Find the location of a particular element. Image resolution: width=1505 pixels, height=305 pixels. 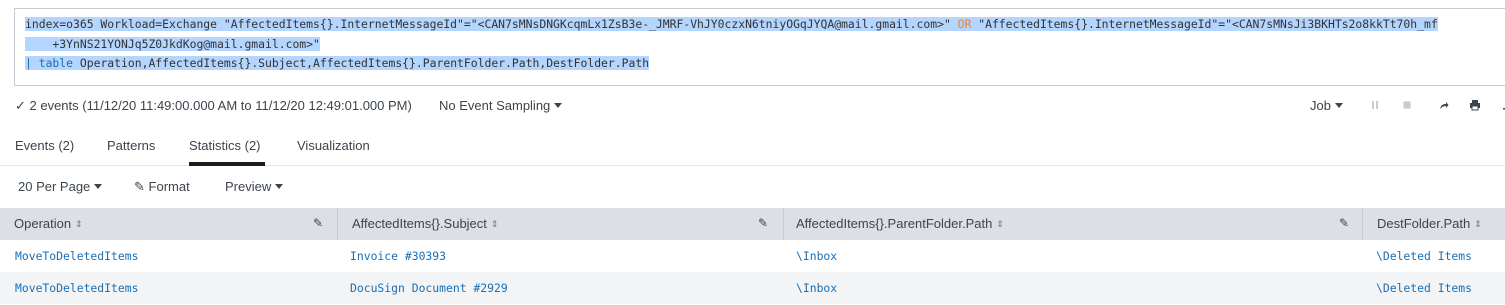

tab-statistics: Statistics (2) is located at coordinates (225, 145).